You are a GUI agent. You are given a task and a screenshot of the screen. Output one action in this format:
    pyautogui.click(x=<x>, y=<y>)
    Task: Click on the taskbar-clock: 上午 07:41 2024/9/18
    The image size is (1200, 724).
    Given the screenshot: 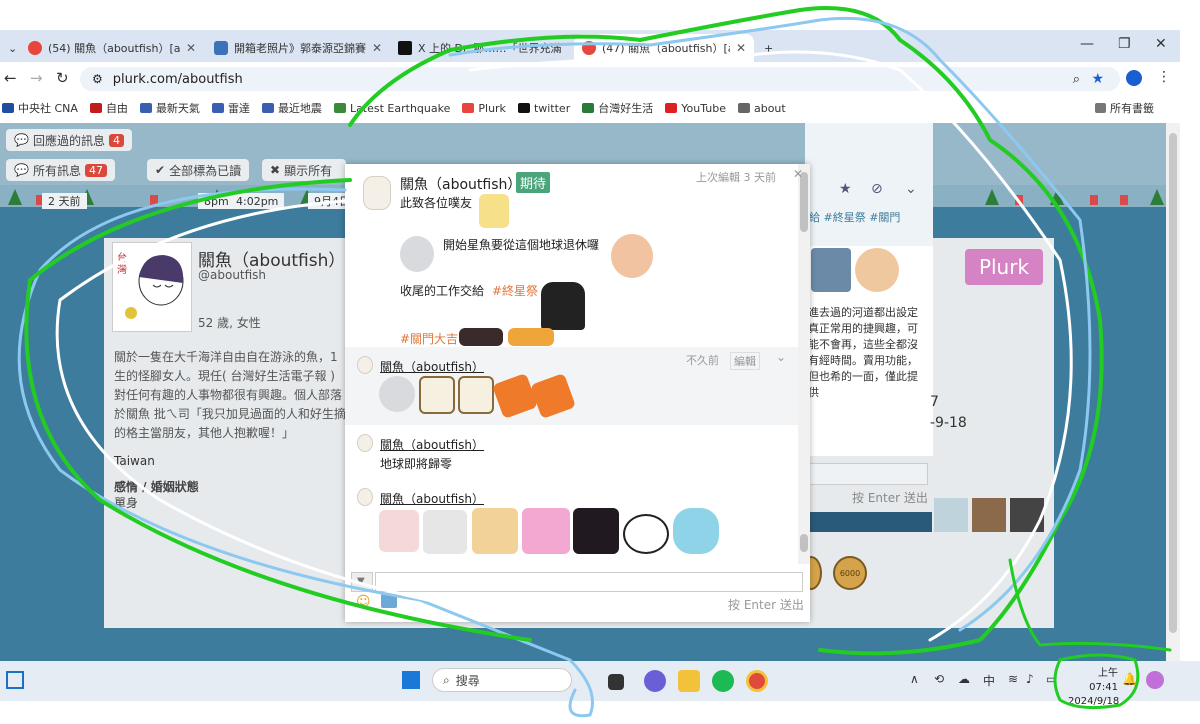 What is the action you would take?
    pyautogui.click(x=1093, y=688)
    